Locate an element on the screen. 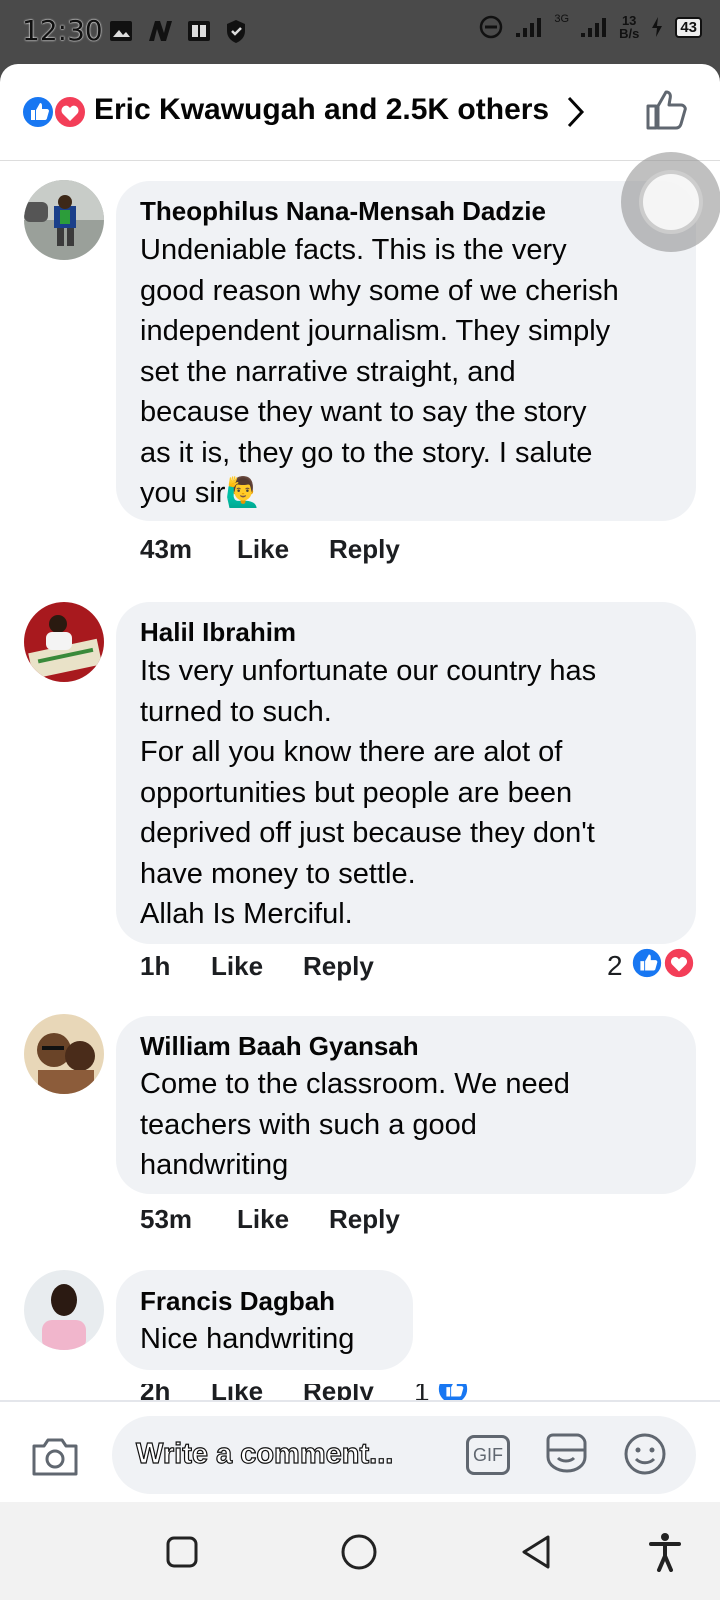 This screenshot has width=720, height=1600. signal-icon is located at coordinates (529, 27).